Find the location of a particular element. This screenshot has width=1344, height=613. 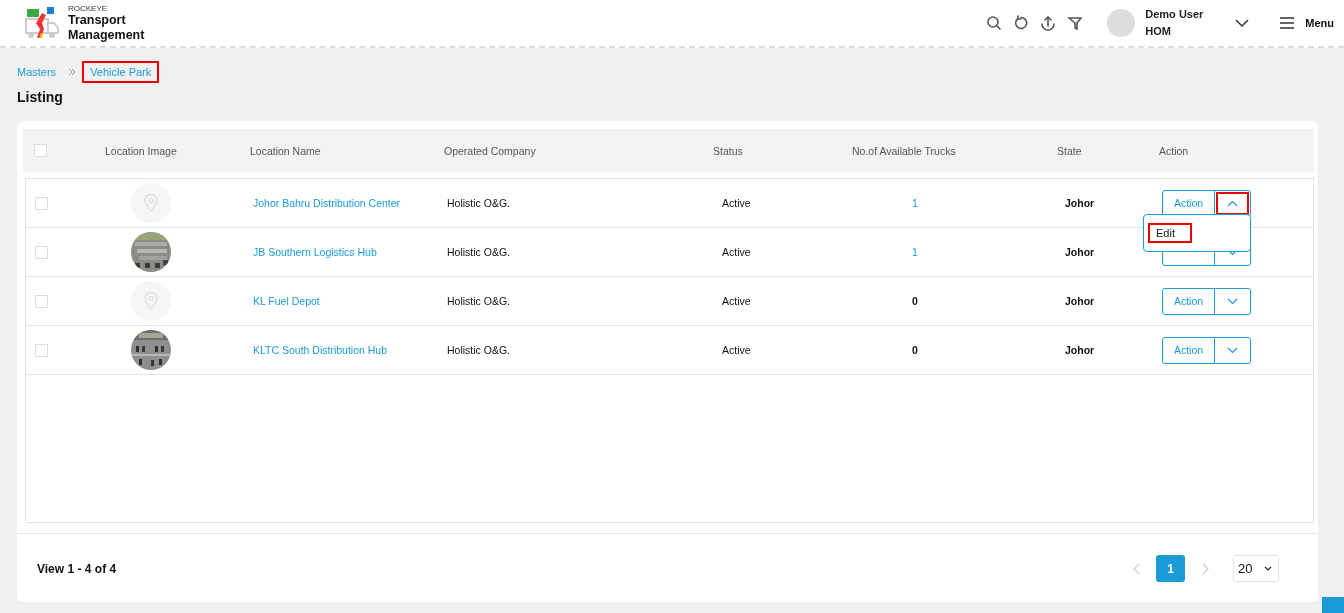

refresh-icon is located at coordinates (1021, 23).